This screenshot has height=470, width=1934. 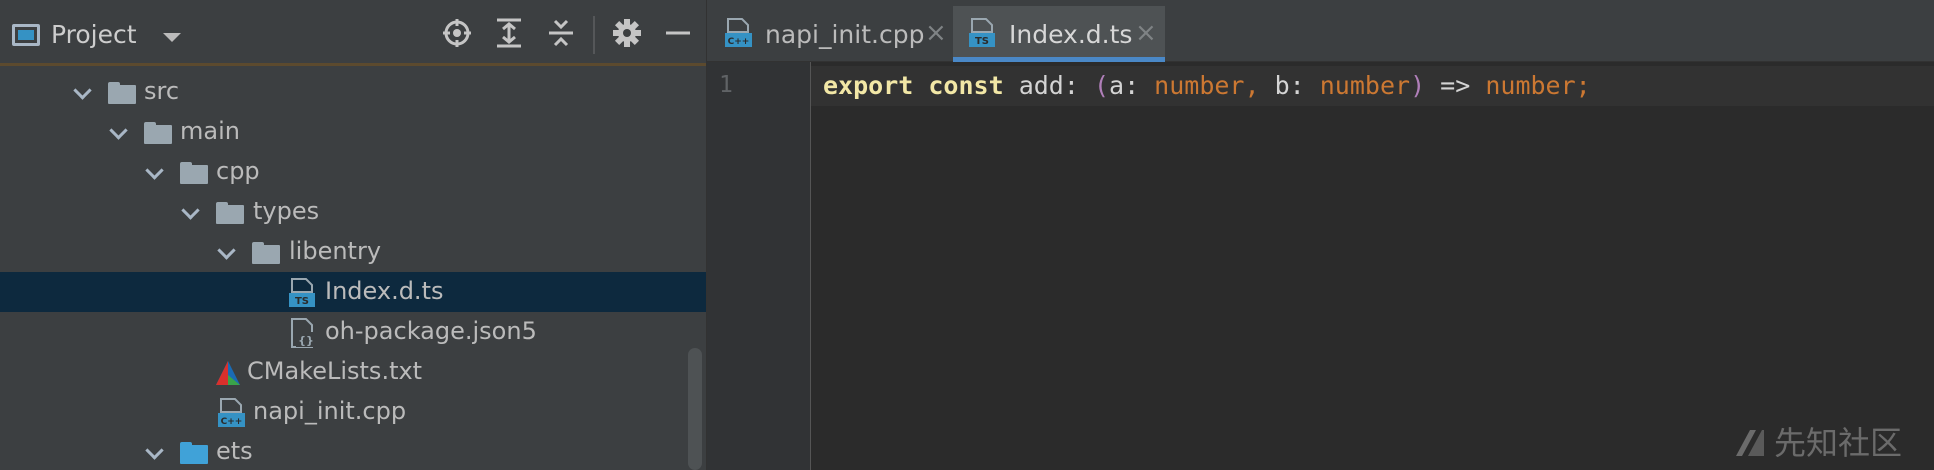 What do you see at coordinates (1418, 85) in the screenshot?
I see `code-paren: )` at bounding box center [1418, 85].